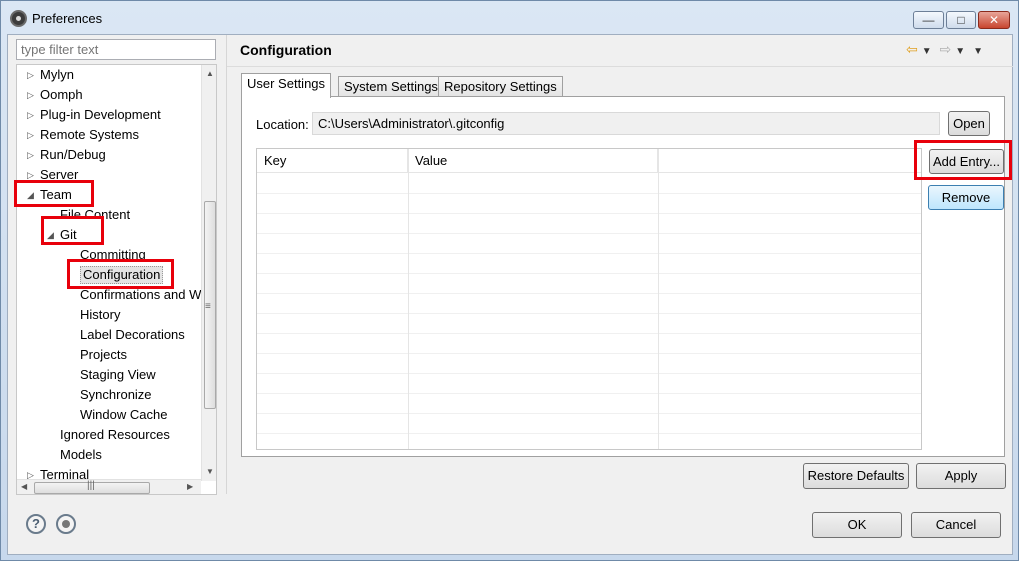 The width and height of the screenshot is (1019, 561). Describe the element at coordinates (928, 20) in the screenshot. I see `minimize-button: —` at that location.